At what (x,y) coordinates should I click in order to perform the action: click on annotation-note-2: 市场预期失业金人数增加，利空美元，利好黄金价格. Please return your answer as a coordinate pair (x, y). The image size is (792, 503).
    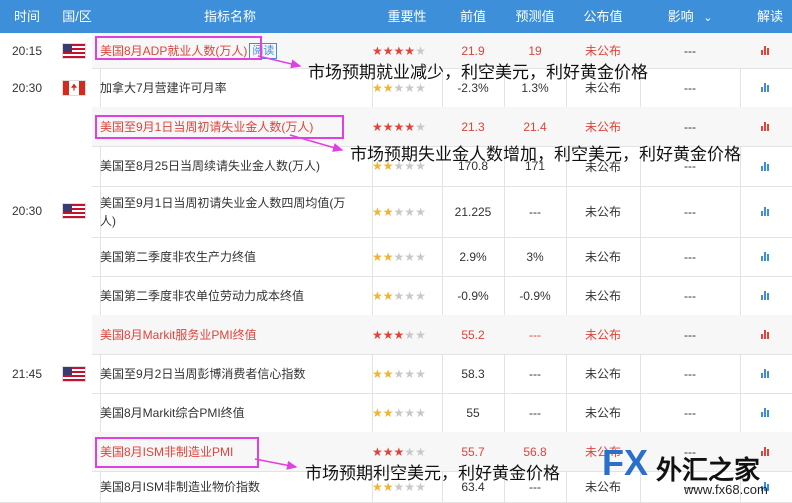
    Looking at the image, I should click on (545, 154).